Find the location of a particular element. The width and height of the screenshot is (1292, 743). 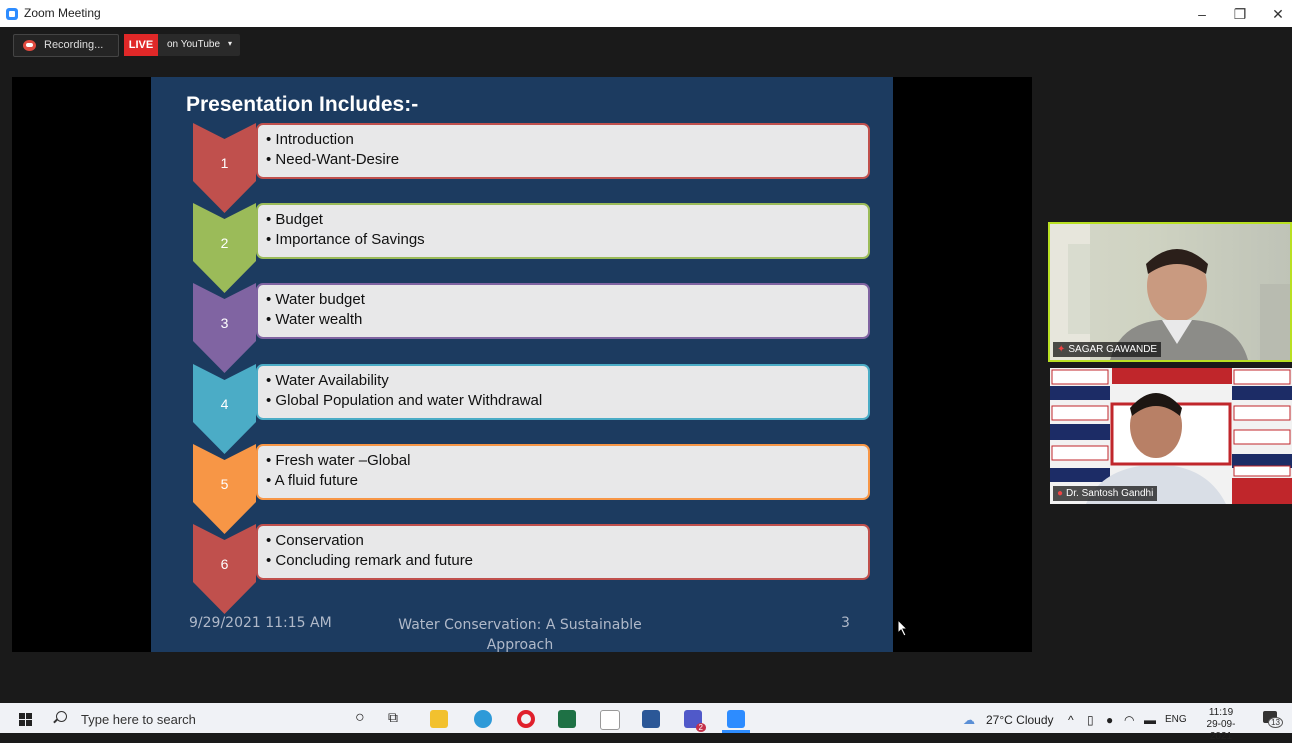

step-number: 1 is located at coordinates (224, 163).